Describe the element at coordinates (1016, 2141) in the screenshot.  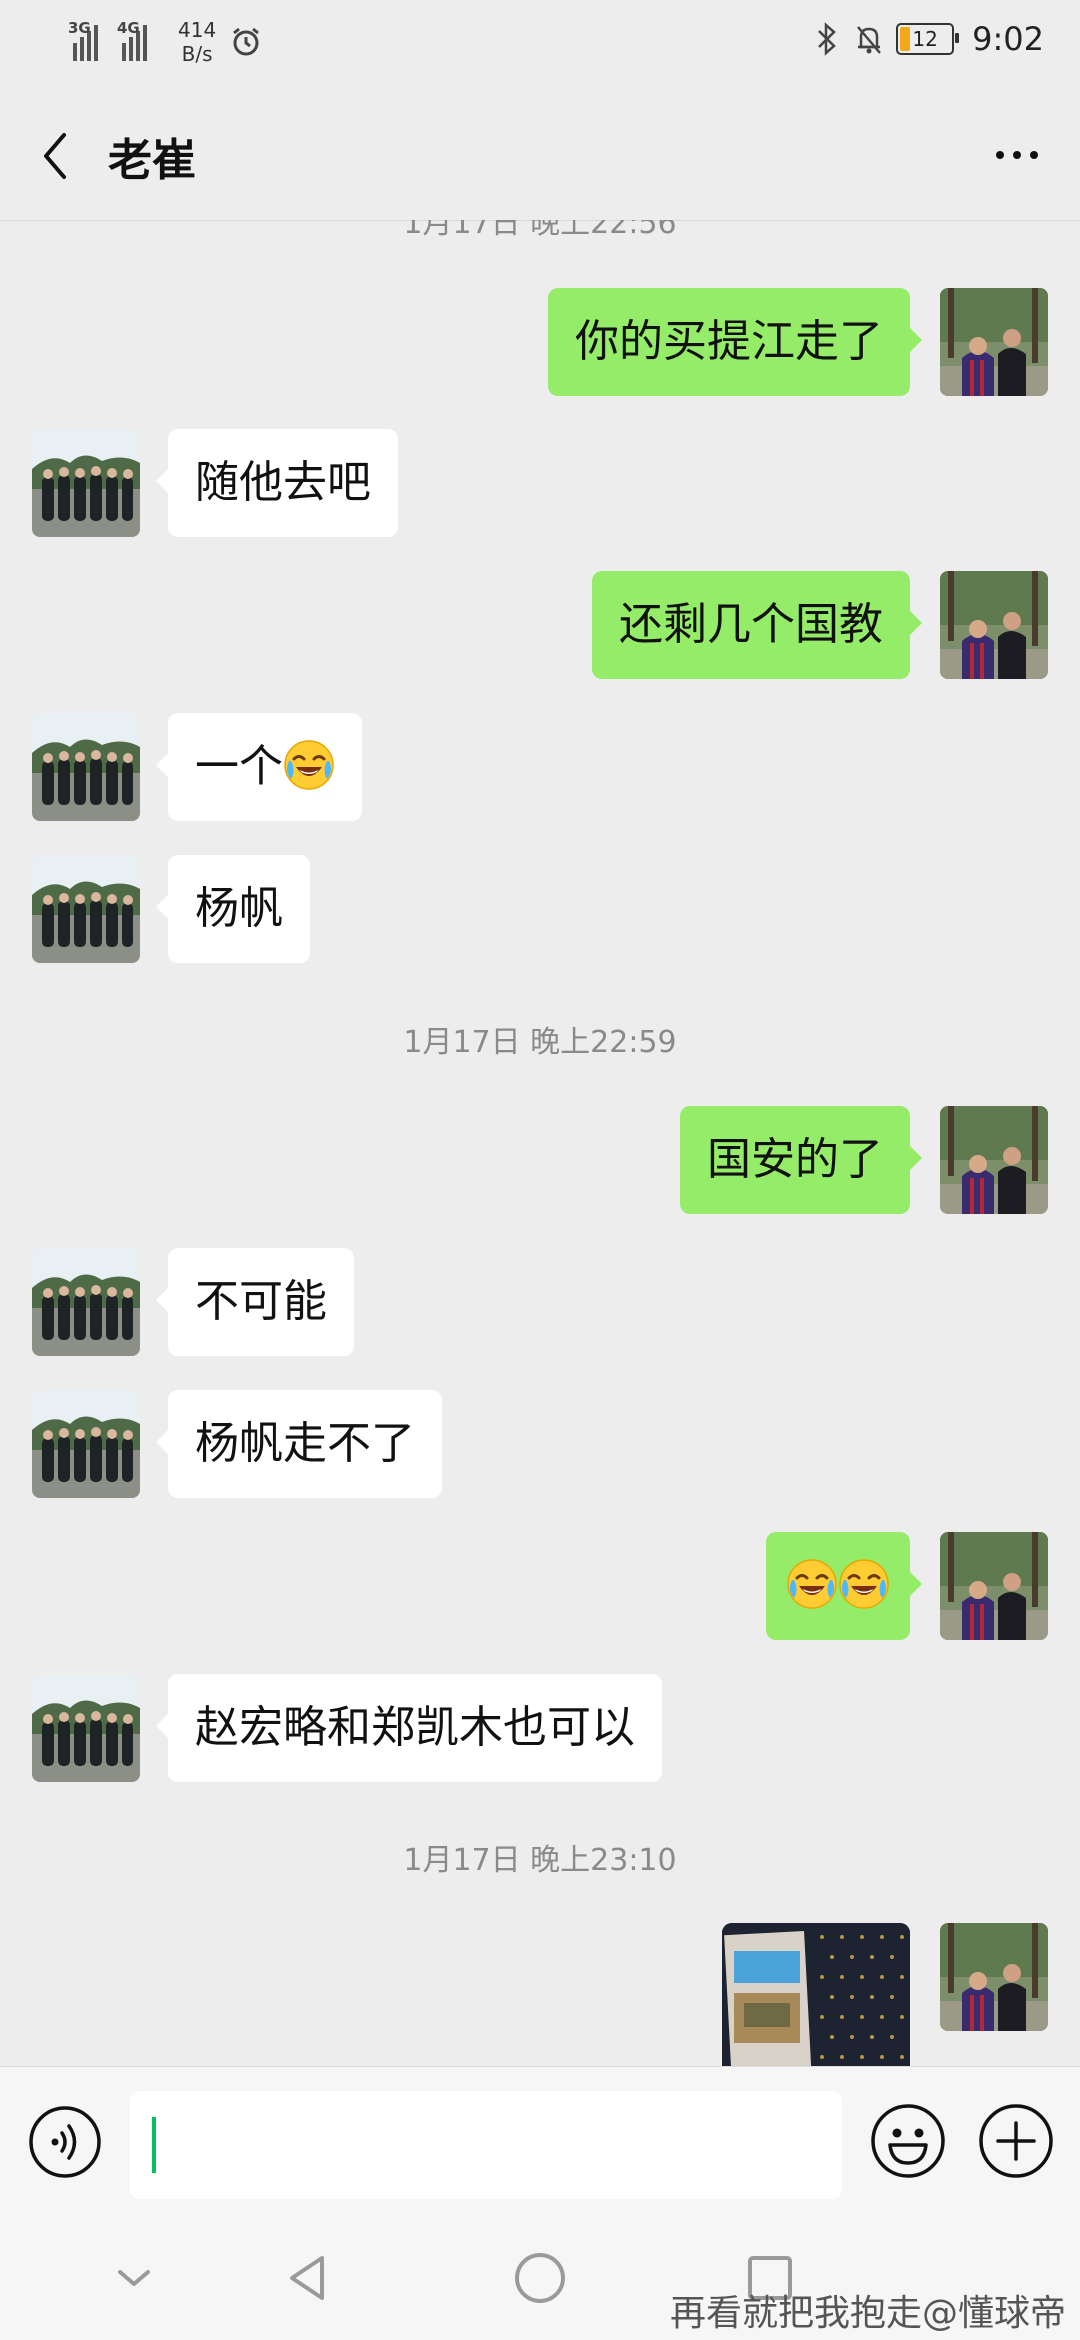
I see `plus-icon` at that location.